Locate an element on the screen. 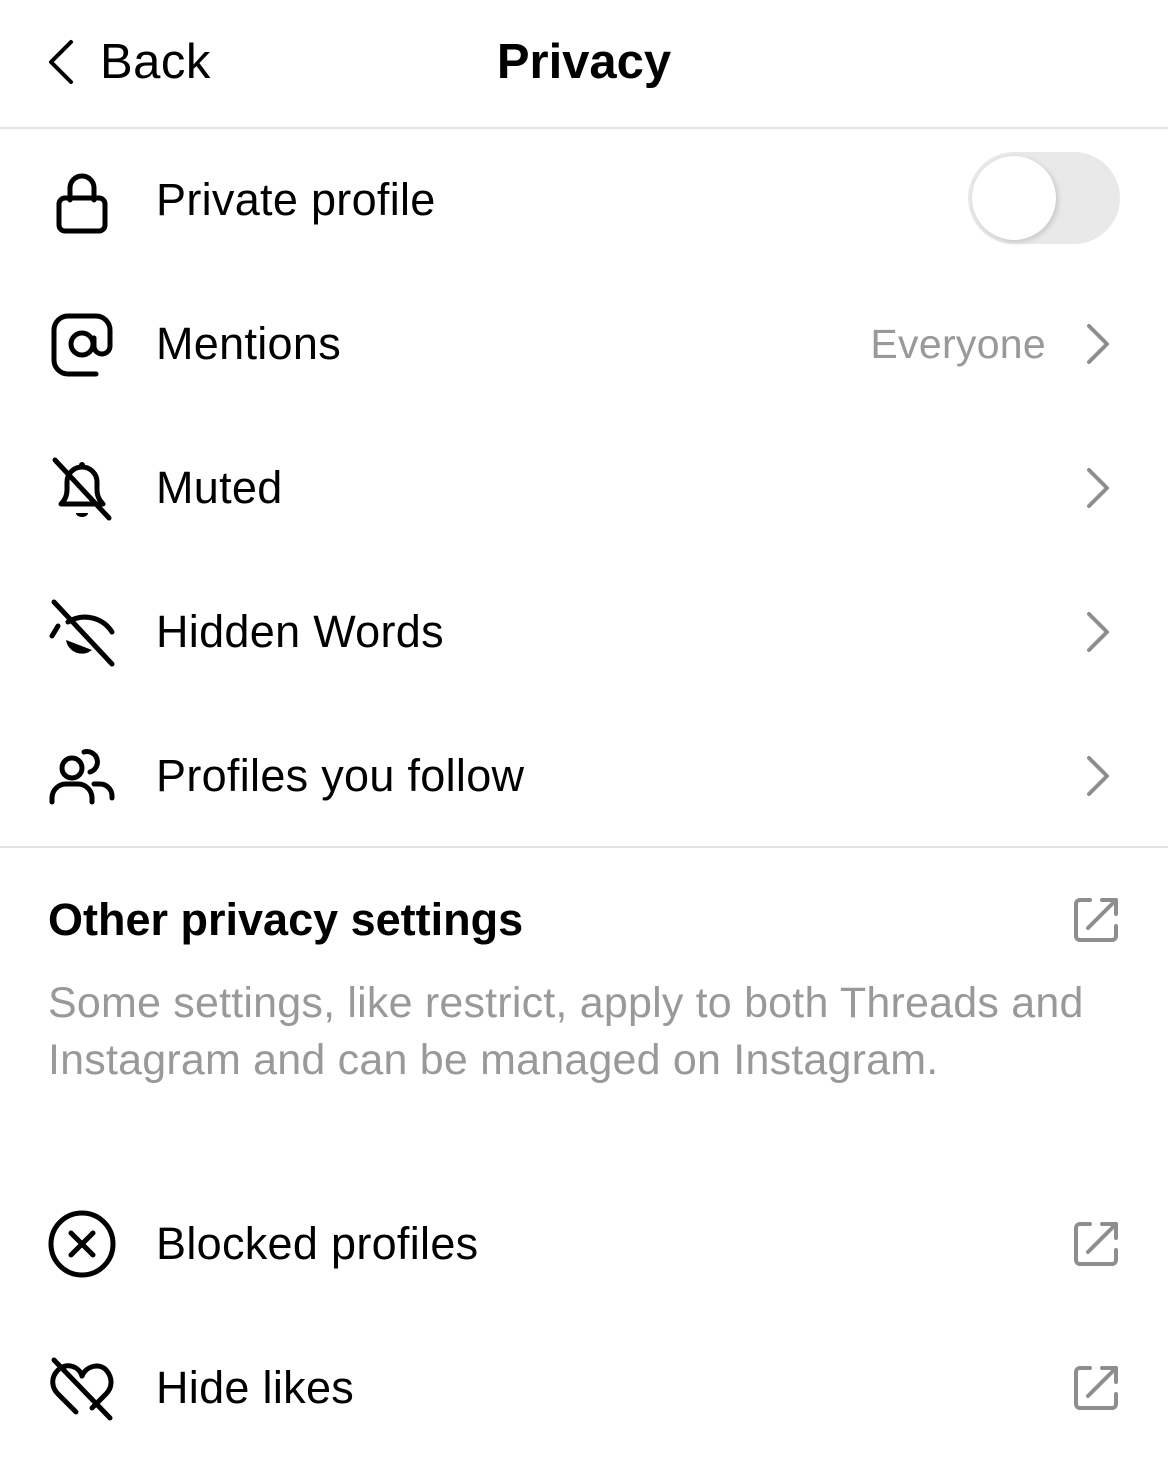 This screenshot has height=1460, width=1168. setting-label: Hide likes is located at coordinates (255, 1387).